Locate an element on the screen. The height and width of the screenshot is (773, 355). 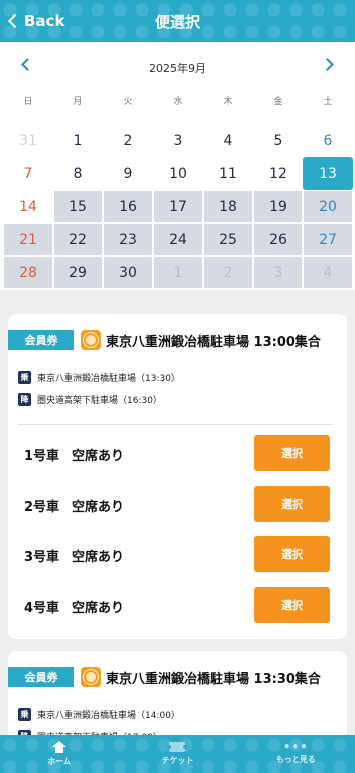
bottom-nav: ホーム チケット ••• もっと見る is located at coordinates (177, 754).